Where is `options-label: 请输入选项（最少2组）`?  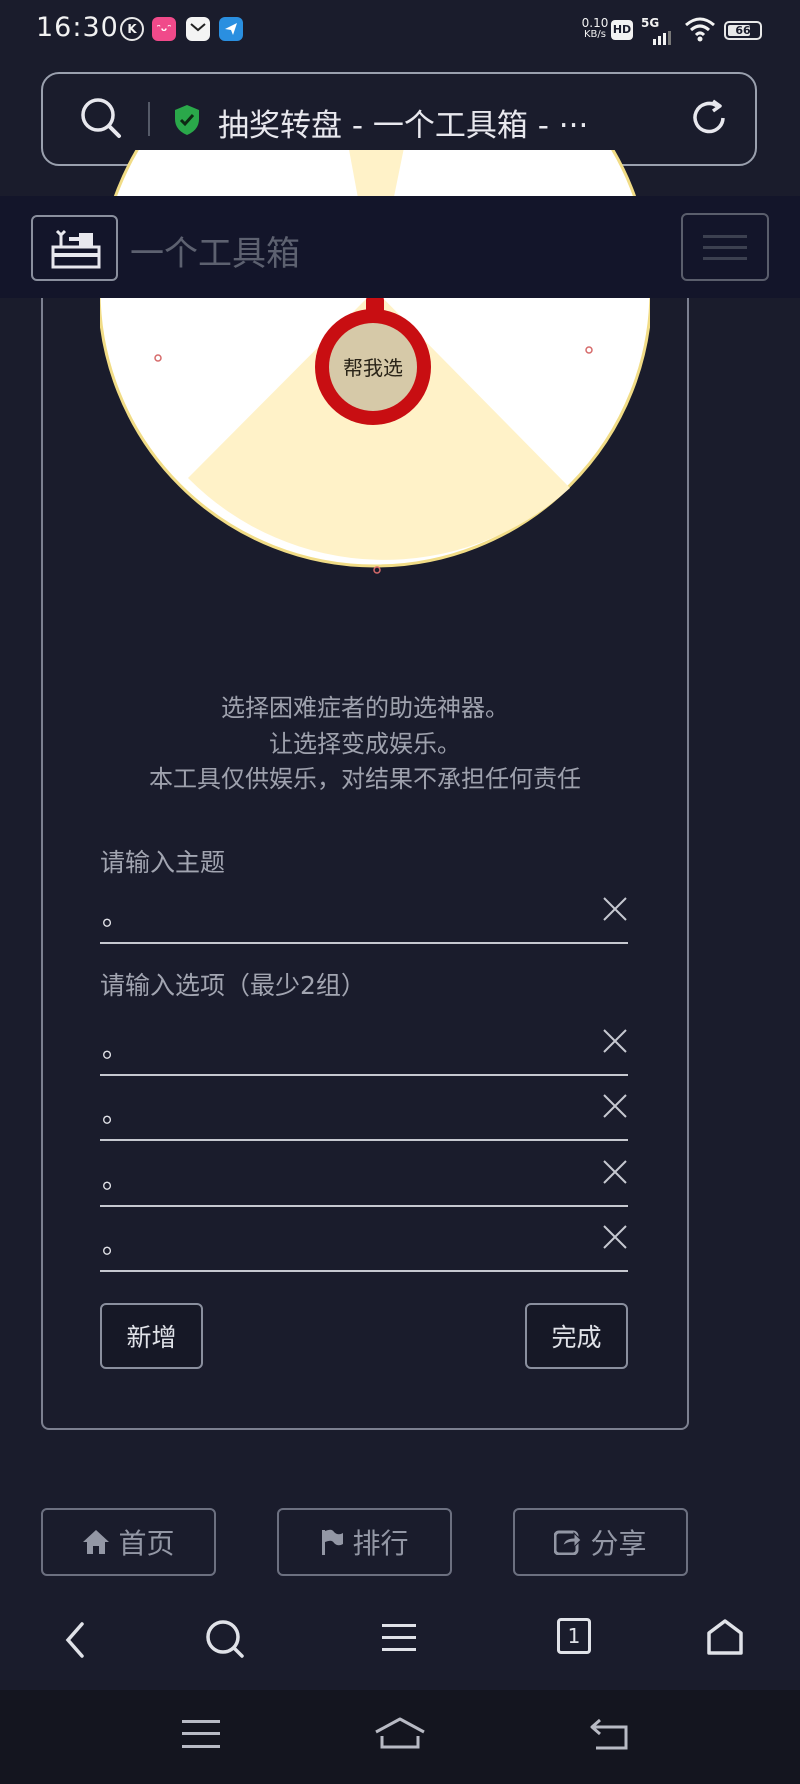 options-label: 请输入选项（最少2组） is located at coordinates (233, 985).